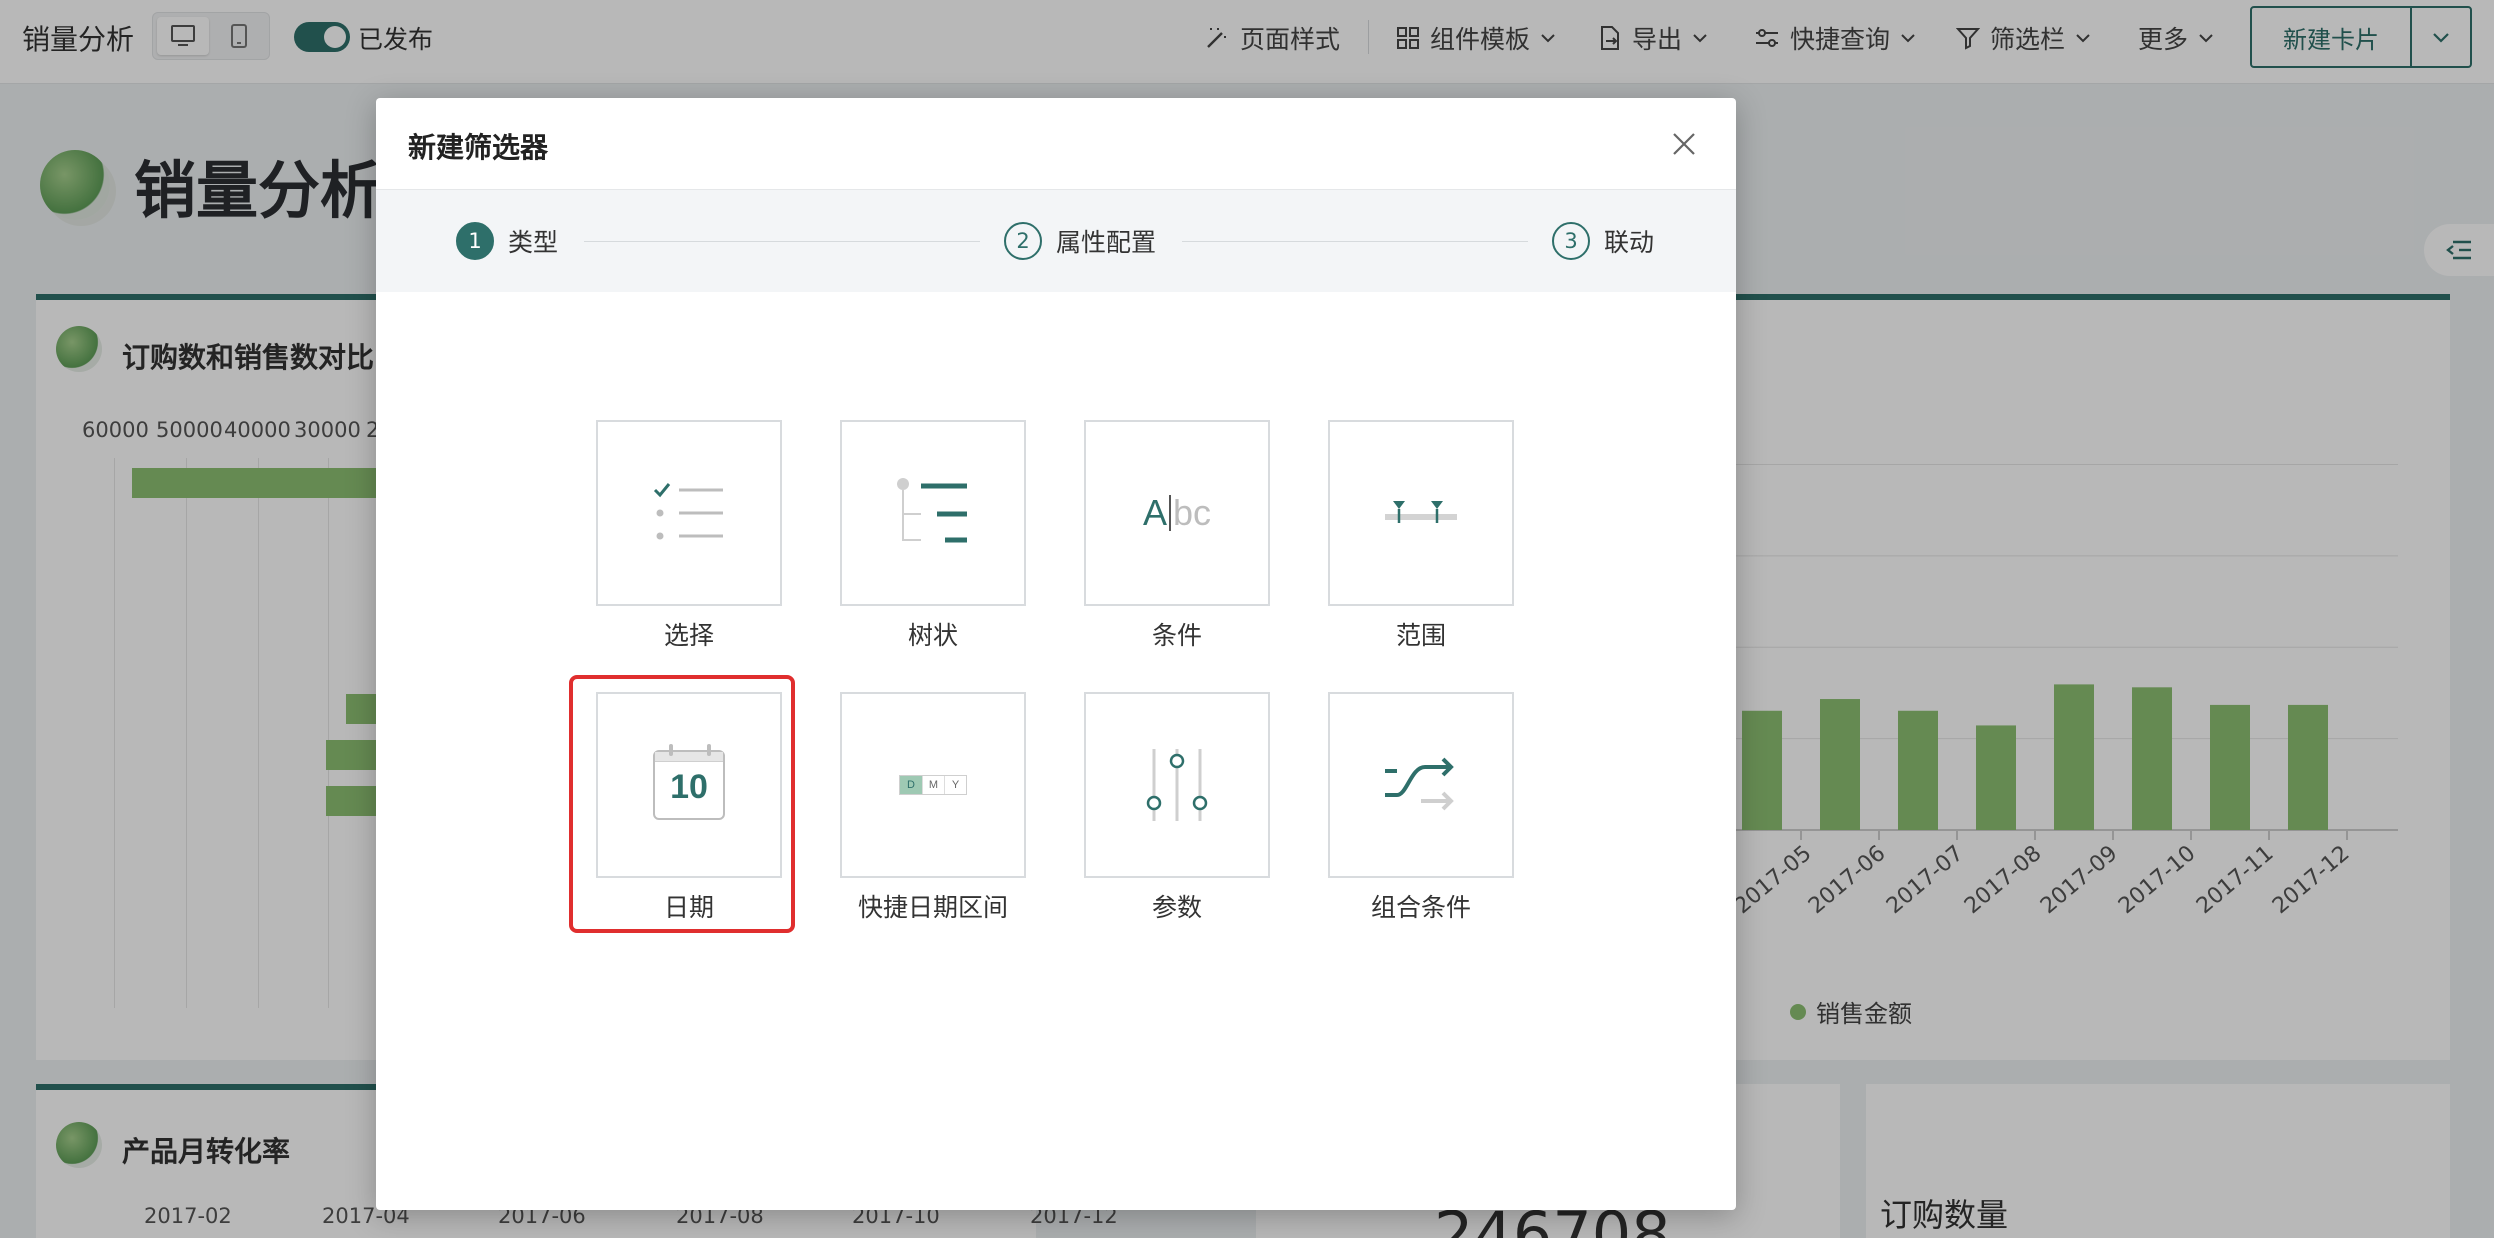  I want to click on dmy-month: M, so click(933, 785).